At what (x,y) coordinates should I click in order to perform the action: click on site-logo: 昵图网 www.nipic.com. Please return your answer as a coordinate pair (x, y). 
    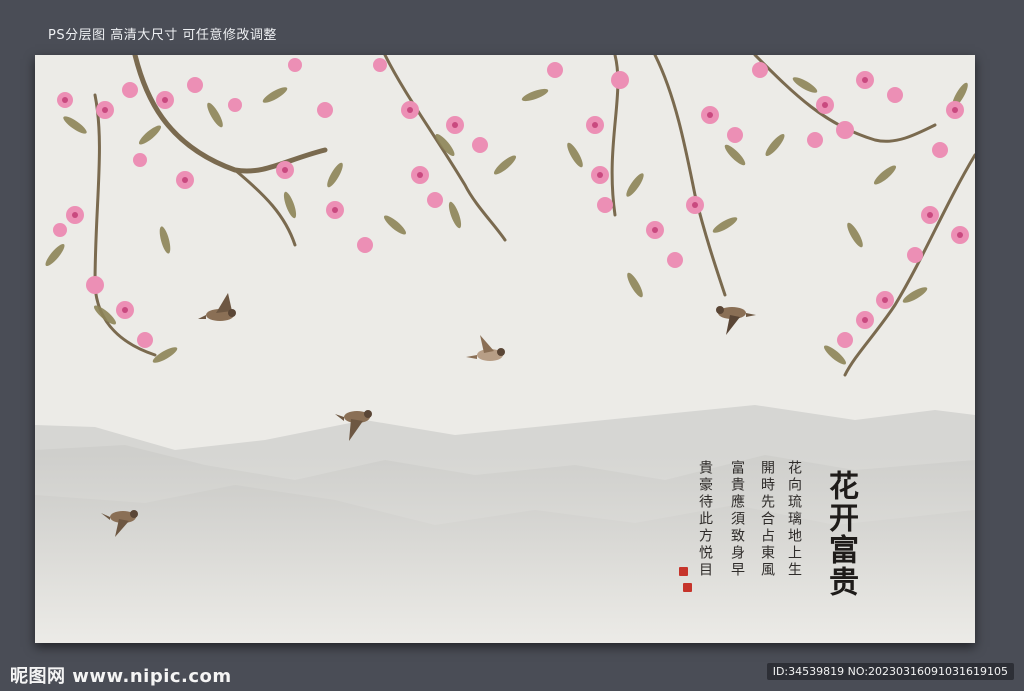
    Looking at the image, I should click on (121, 675).